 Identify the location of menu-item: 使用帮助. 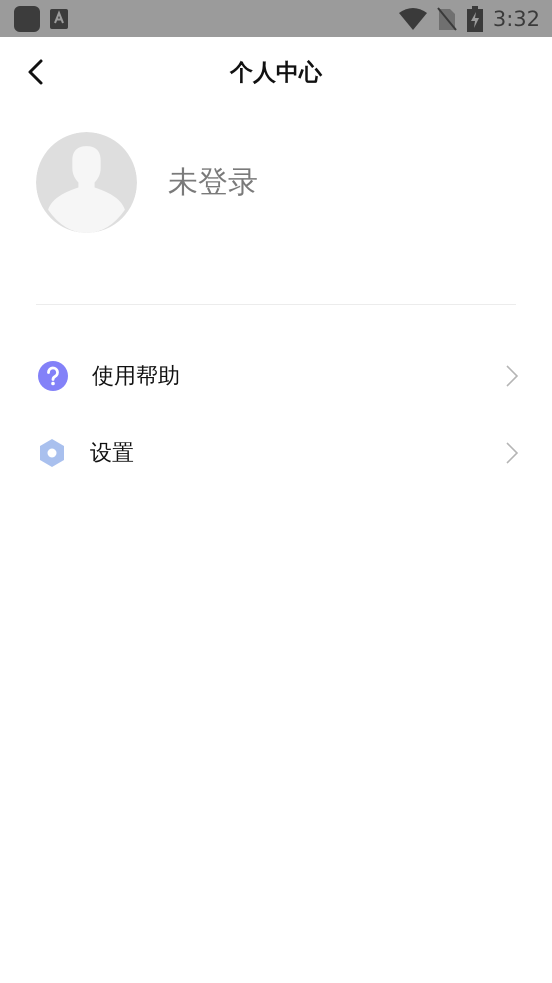
(276, 375).